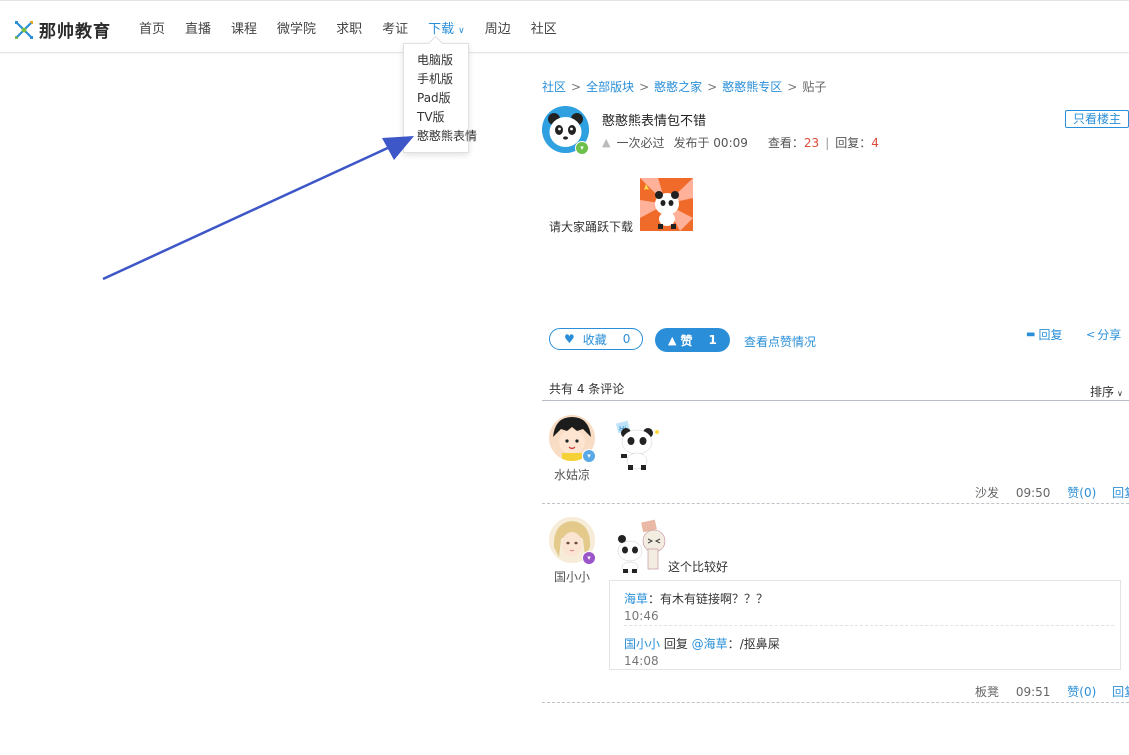 Image resolution: width=1129 pixels, height=755 pixels. I want to click on logo-mark-icon, so click(24, 29).